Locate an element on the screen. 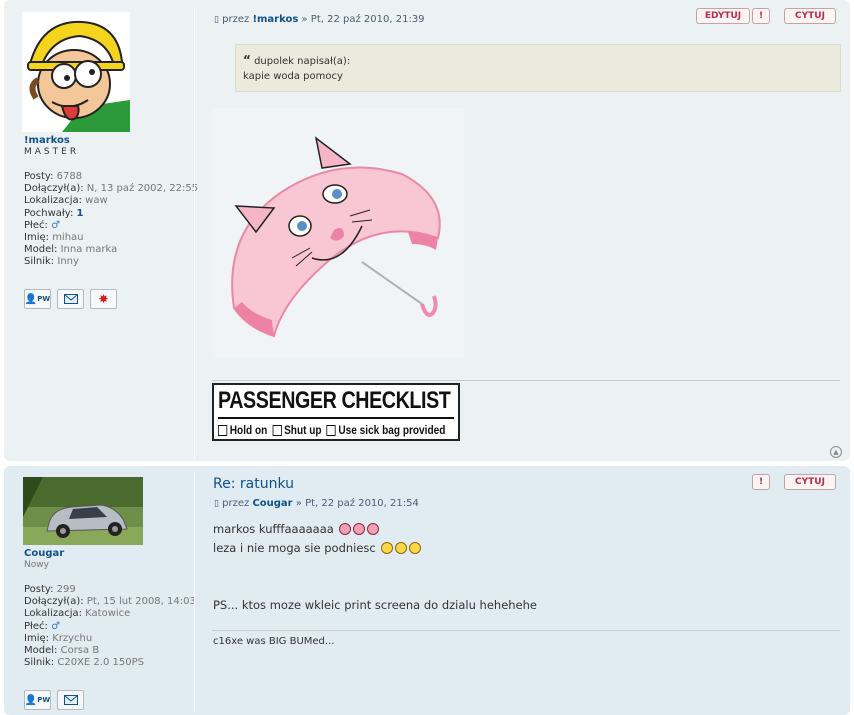 This screenshot has width=854, height=715. post-byline: ▯ przez Cougar » Pt, 22 paź 2010, 21:54 is located at coordinates (316, 503).